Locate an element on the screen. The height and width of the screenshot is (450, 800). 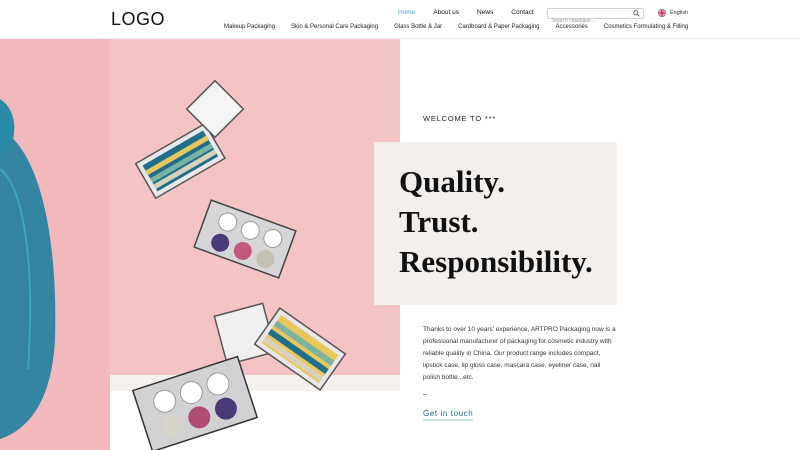
welcome-heading: WELCOME TO *** is located at coordinates (460, 118).